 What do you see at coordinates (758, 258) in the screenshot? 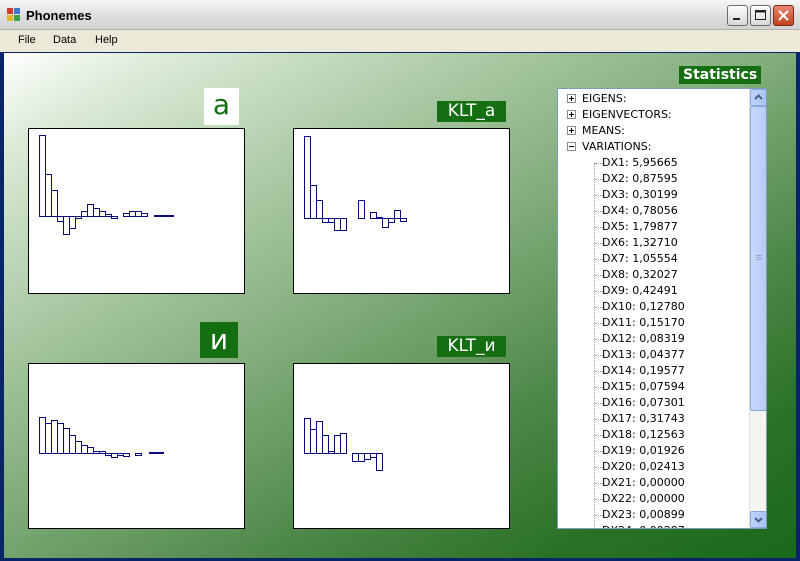
I see `scroll-thumb` at bounding box center [758, 258].